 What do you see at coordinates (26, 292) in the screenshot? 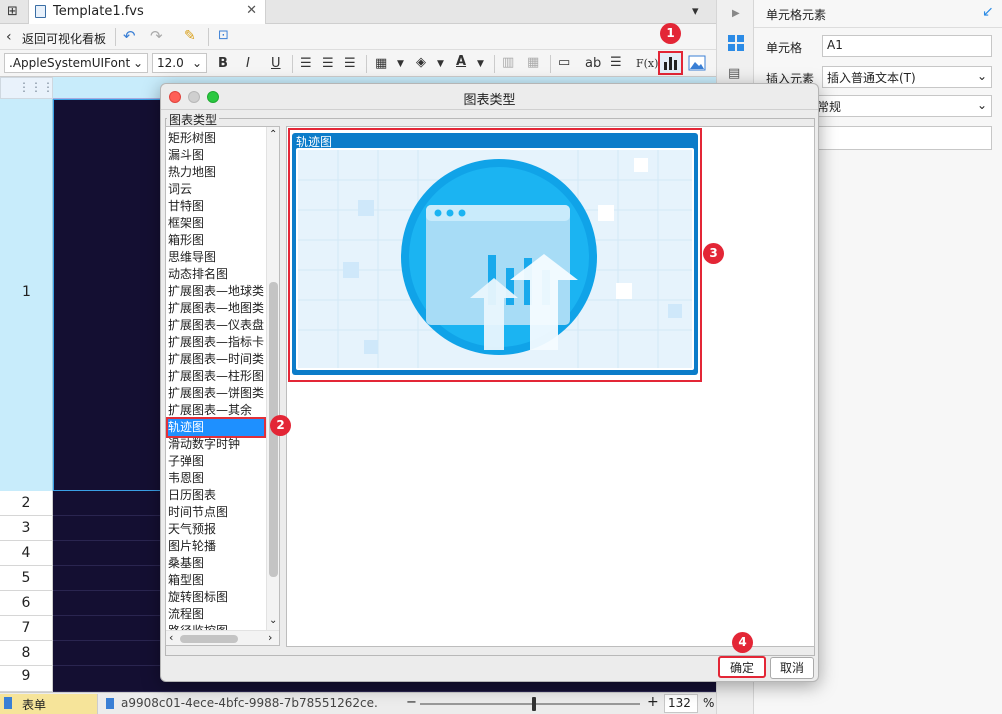
I see `row-label: 1` at bounding box center [26, 292].